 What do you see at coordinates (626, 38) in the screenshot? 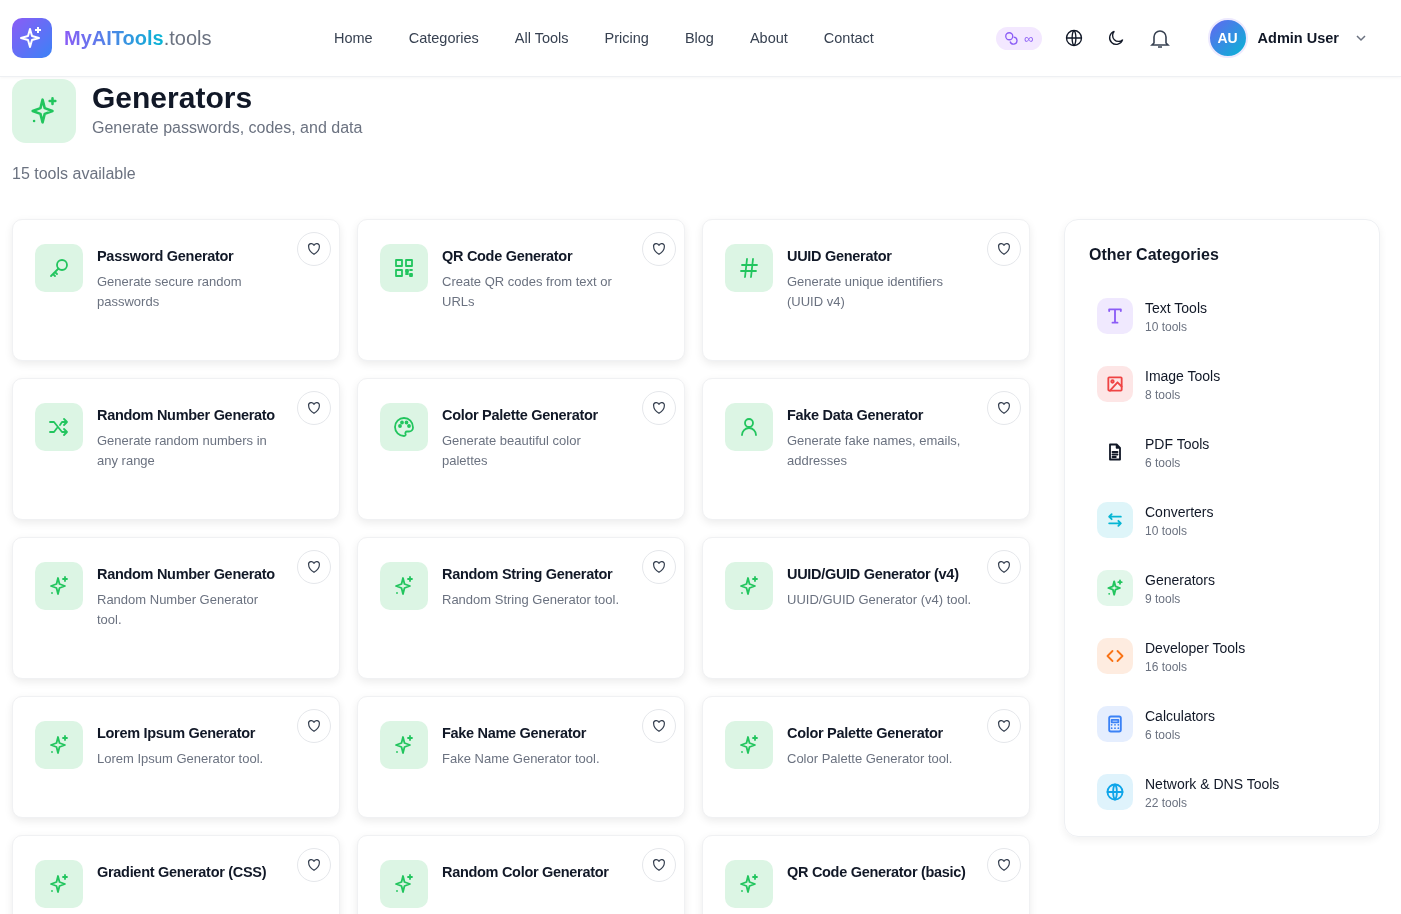
I see `nav-link: Pricing` at bounding box center [626, 38].